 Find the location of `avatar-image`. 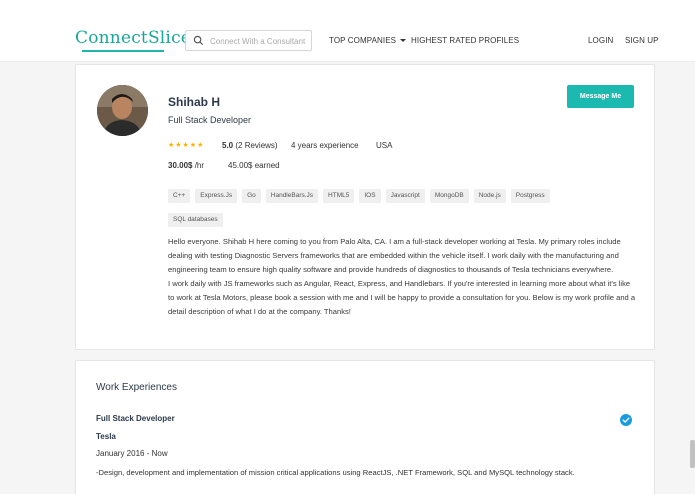

avatar-image is located at coordinates (122, 110).